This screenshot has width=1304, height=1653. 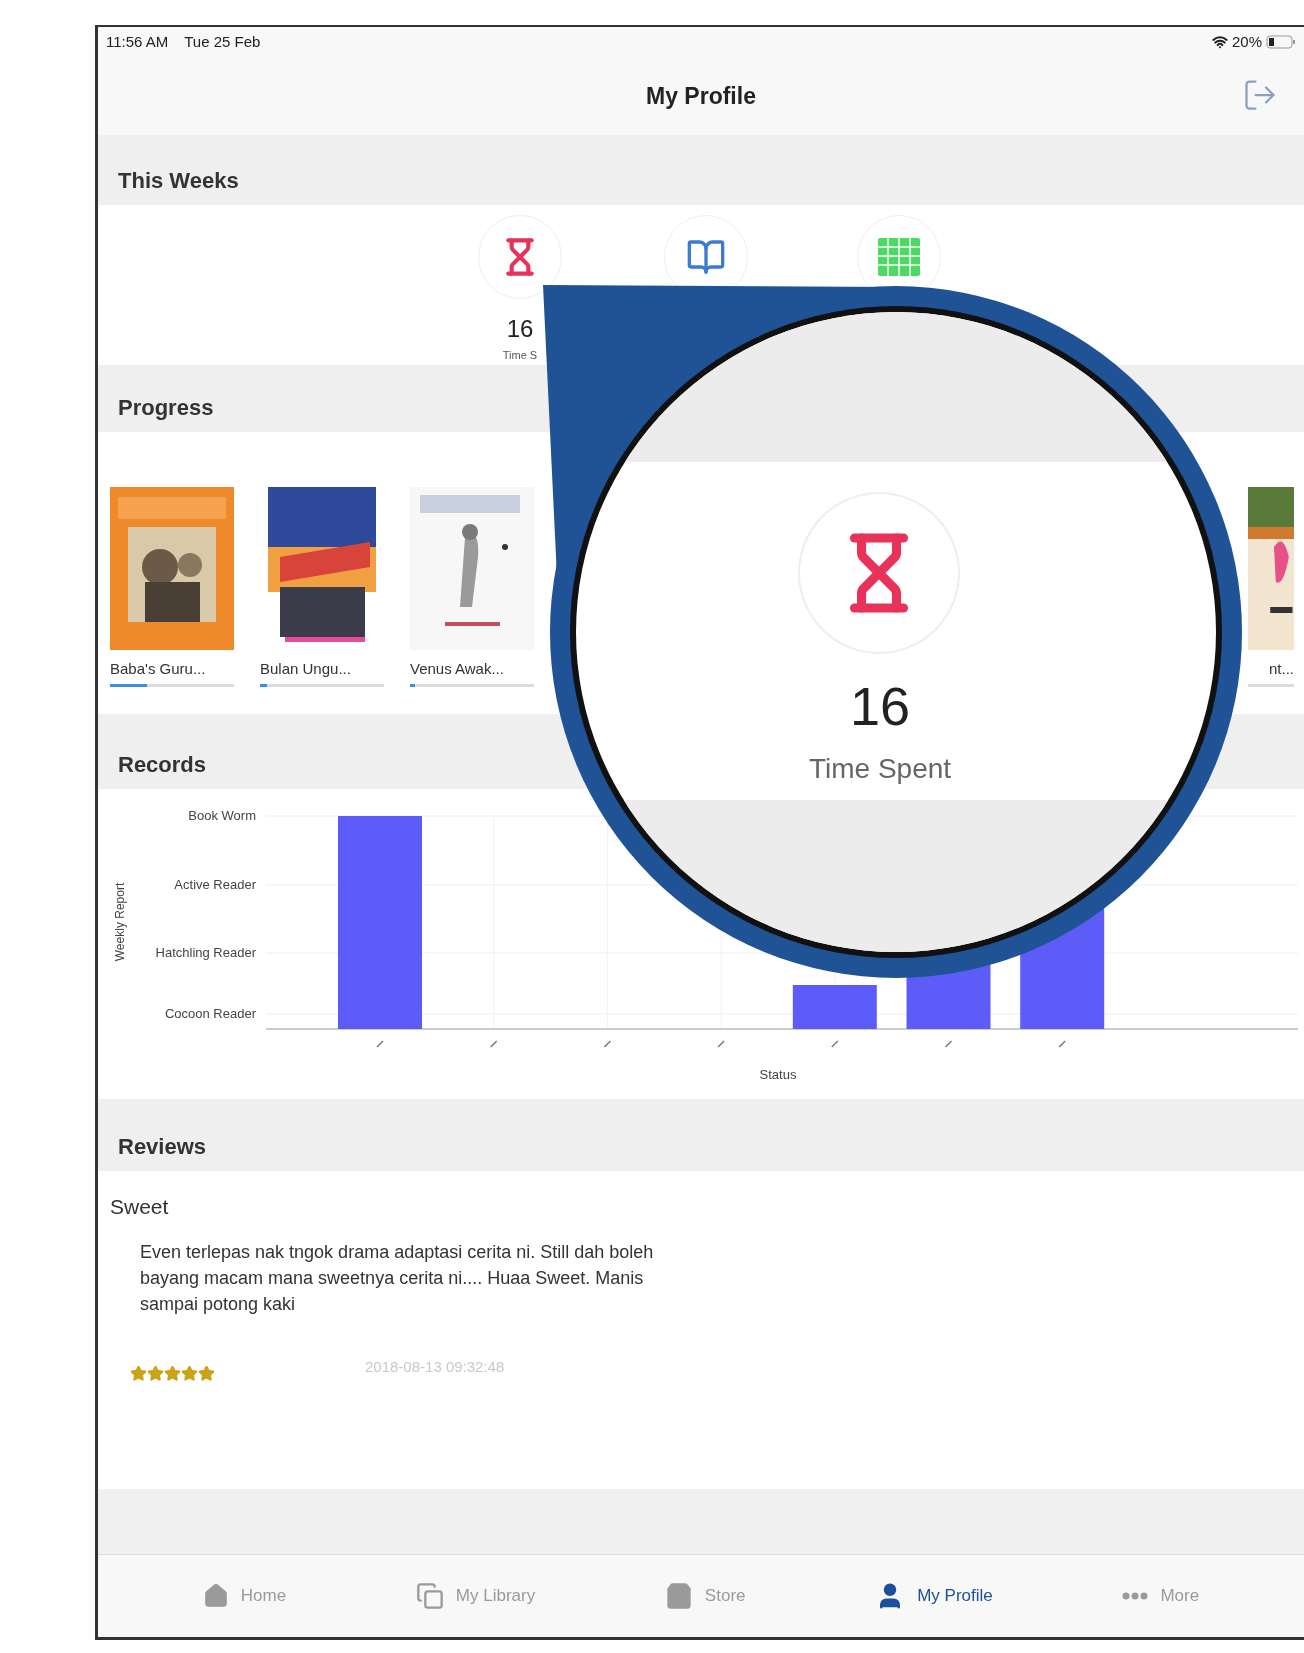 What do you see at coordinates (120, 922) in the screenshot?
I see `axis-title: Weekly Report` at bounding box center [120, 922].